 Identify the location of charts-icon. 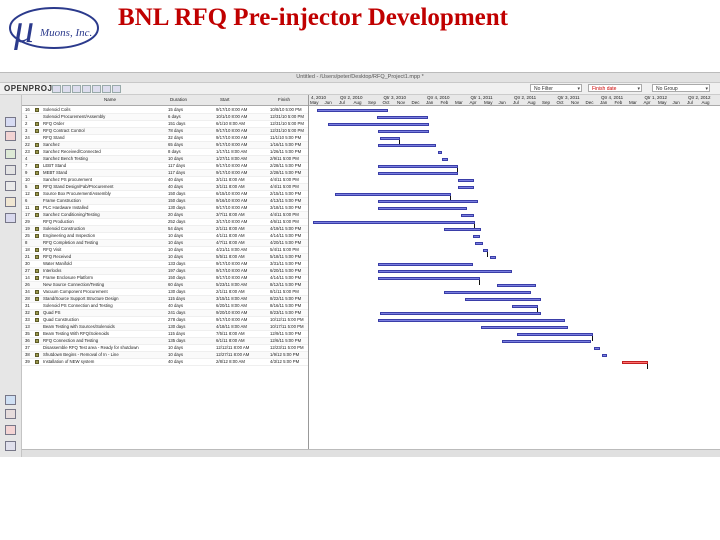
(10, 414).